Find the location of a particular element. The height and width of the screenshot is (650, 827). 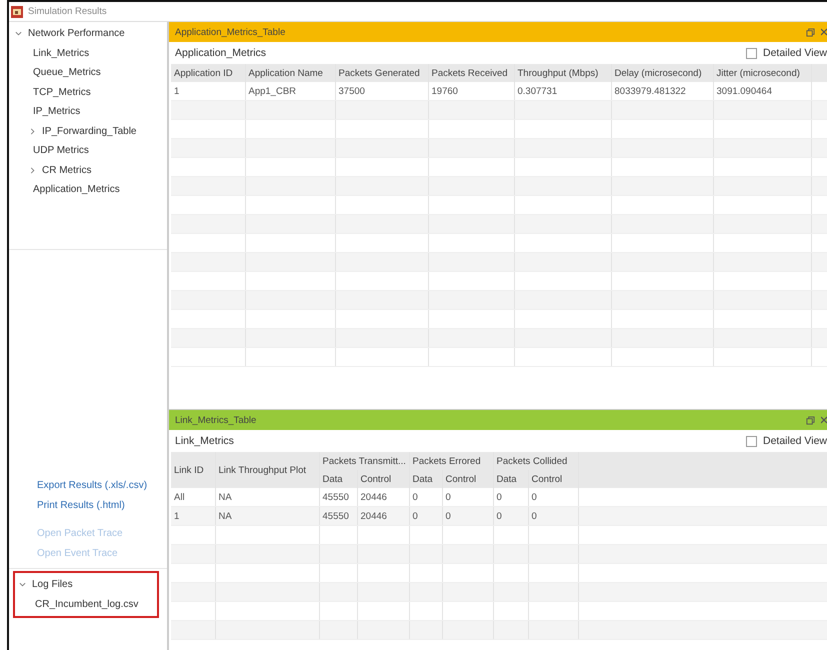

column-header: Packets Errored is located at coordinates (451, 461).